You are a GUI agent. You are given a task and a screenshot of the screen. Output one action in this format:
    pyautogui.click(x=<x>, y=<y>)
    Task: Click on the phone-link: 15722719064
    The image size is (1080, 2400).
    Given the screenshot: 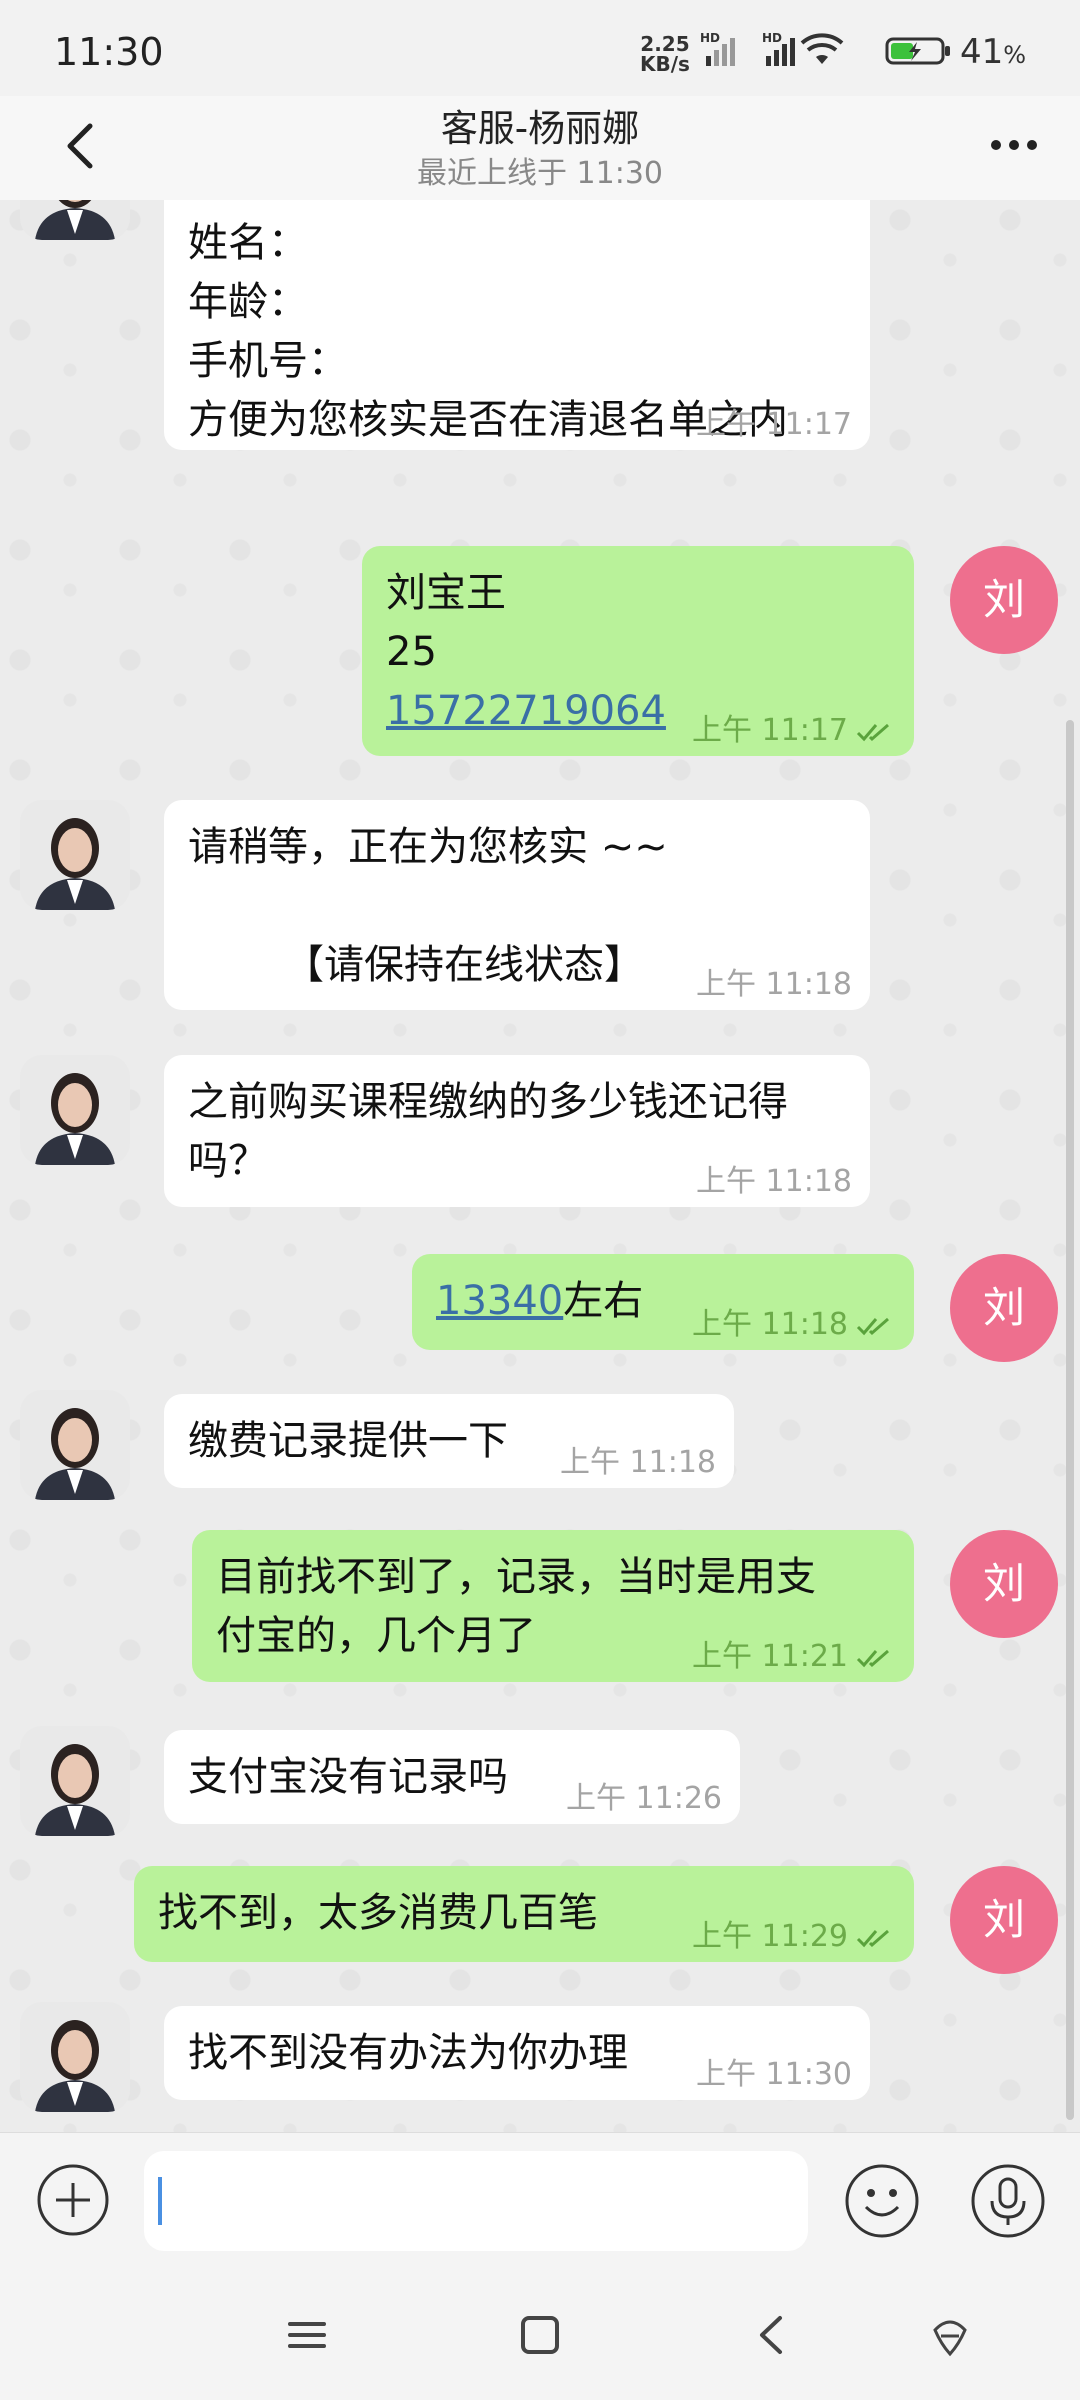 What is the action you would take?
    pyautogui.click(x=526, y=711)
    